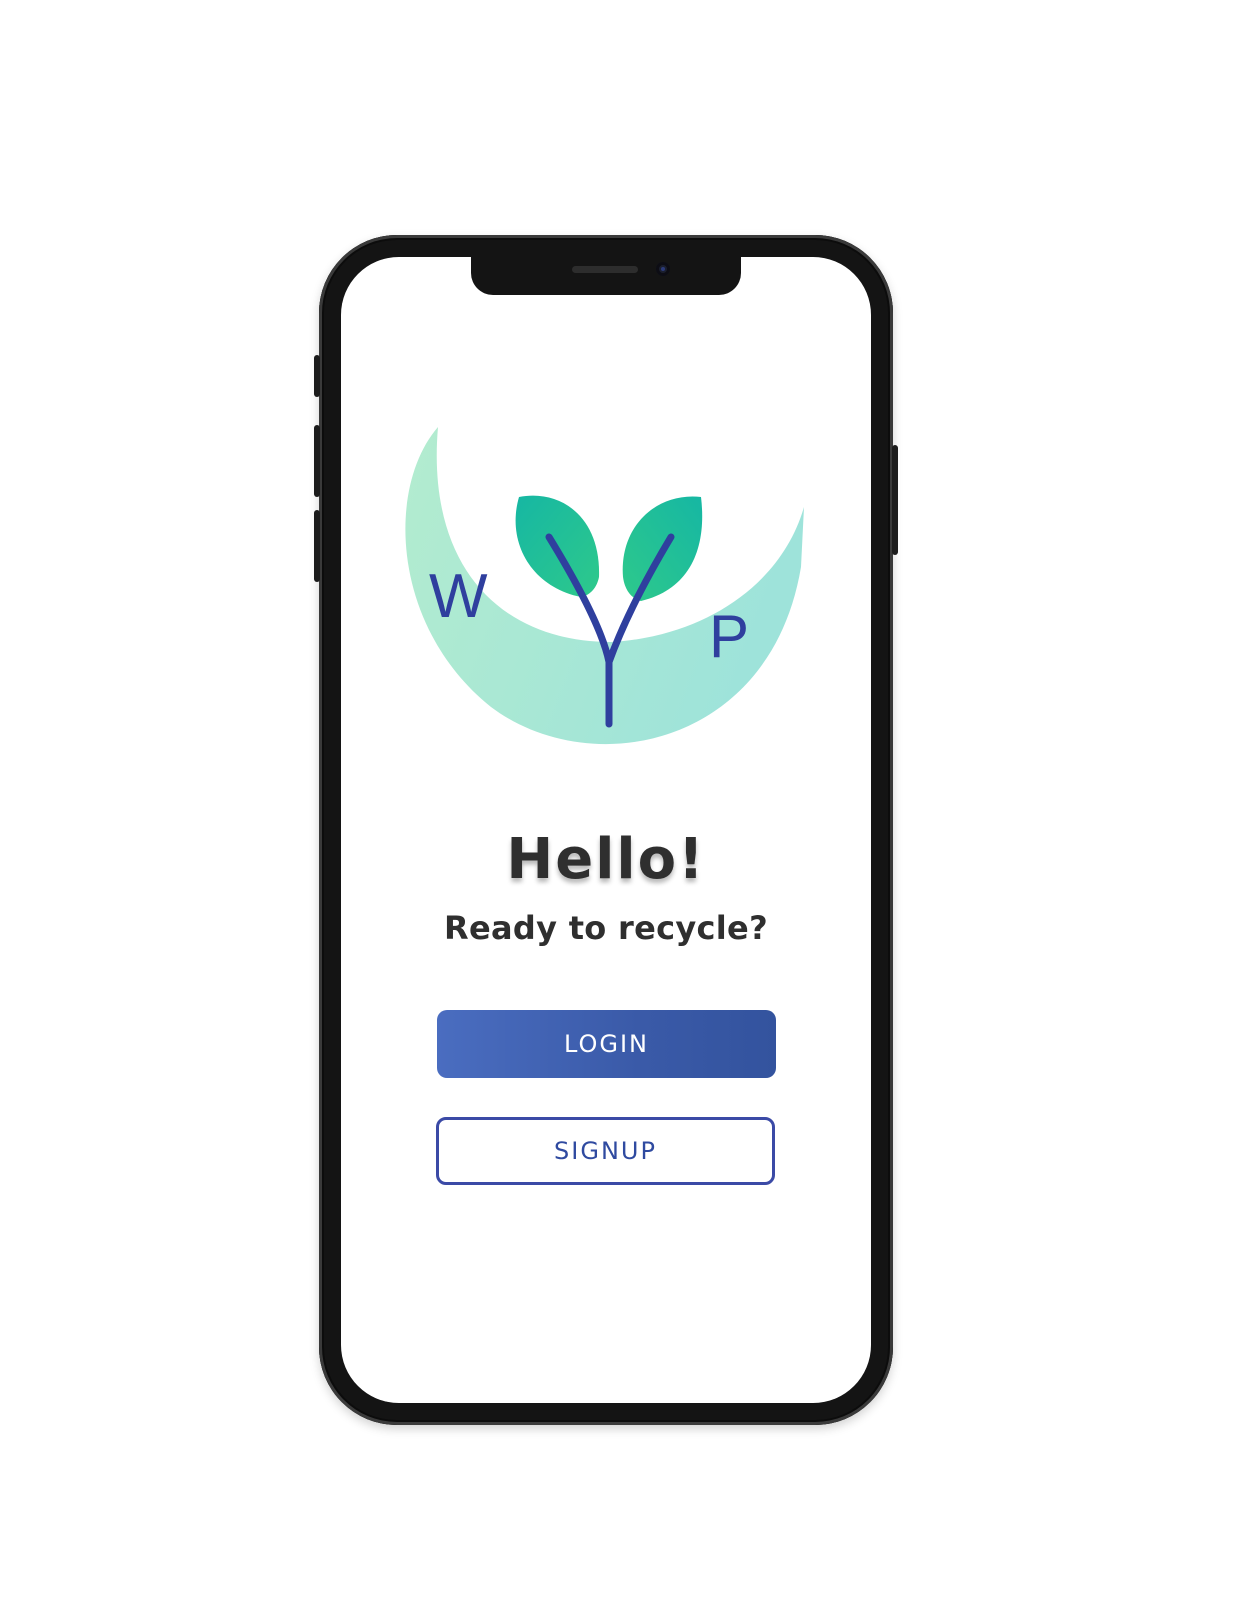 The height and width of the screenshot is (1600, 1236). I want to click on login-button: LOGIN, so click(606, 1044).